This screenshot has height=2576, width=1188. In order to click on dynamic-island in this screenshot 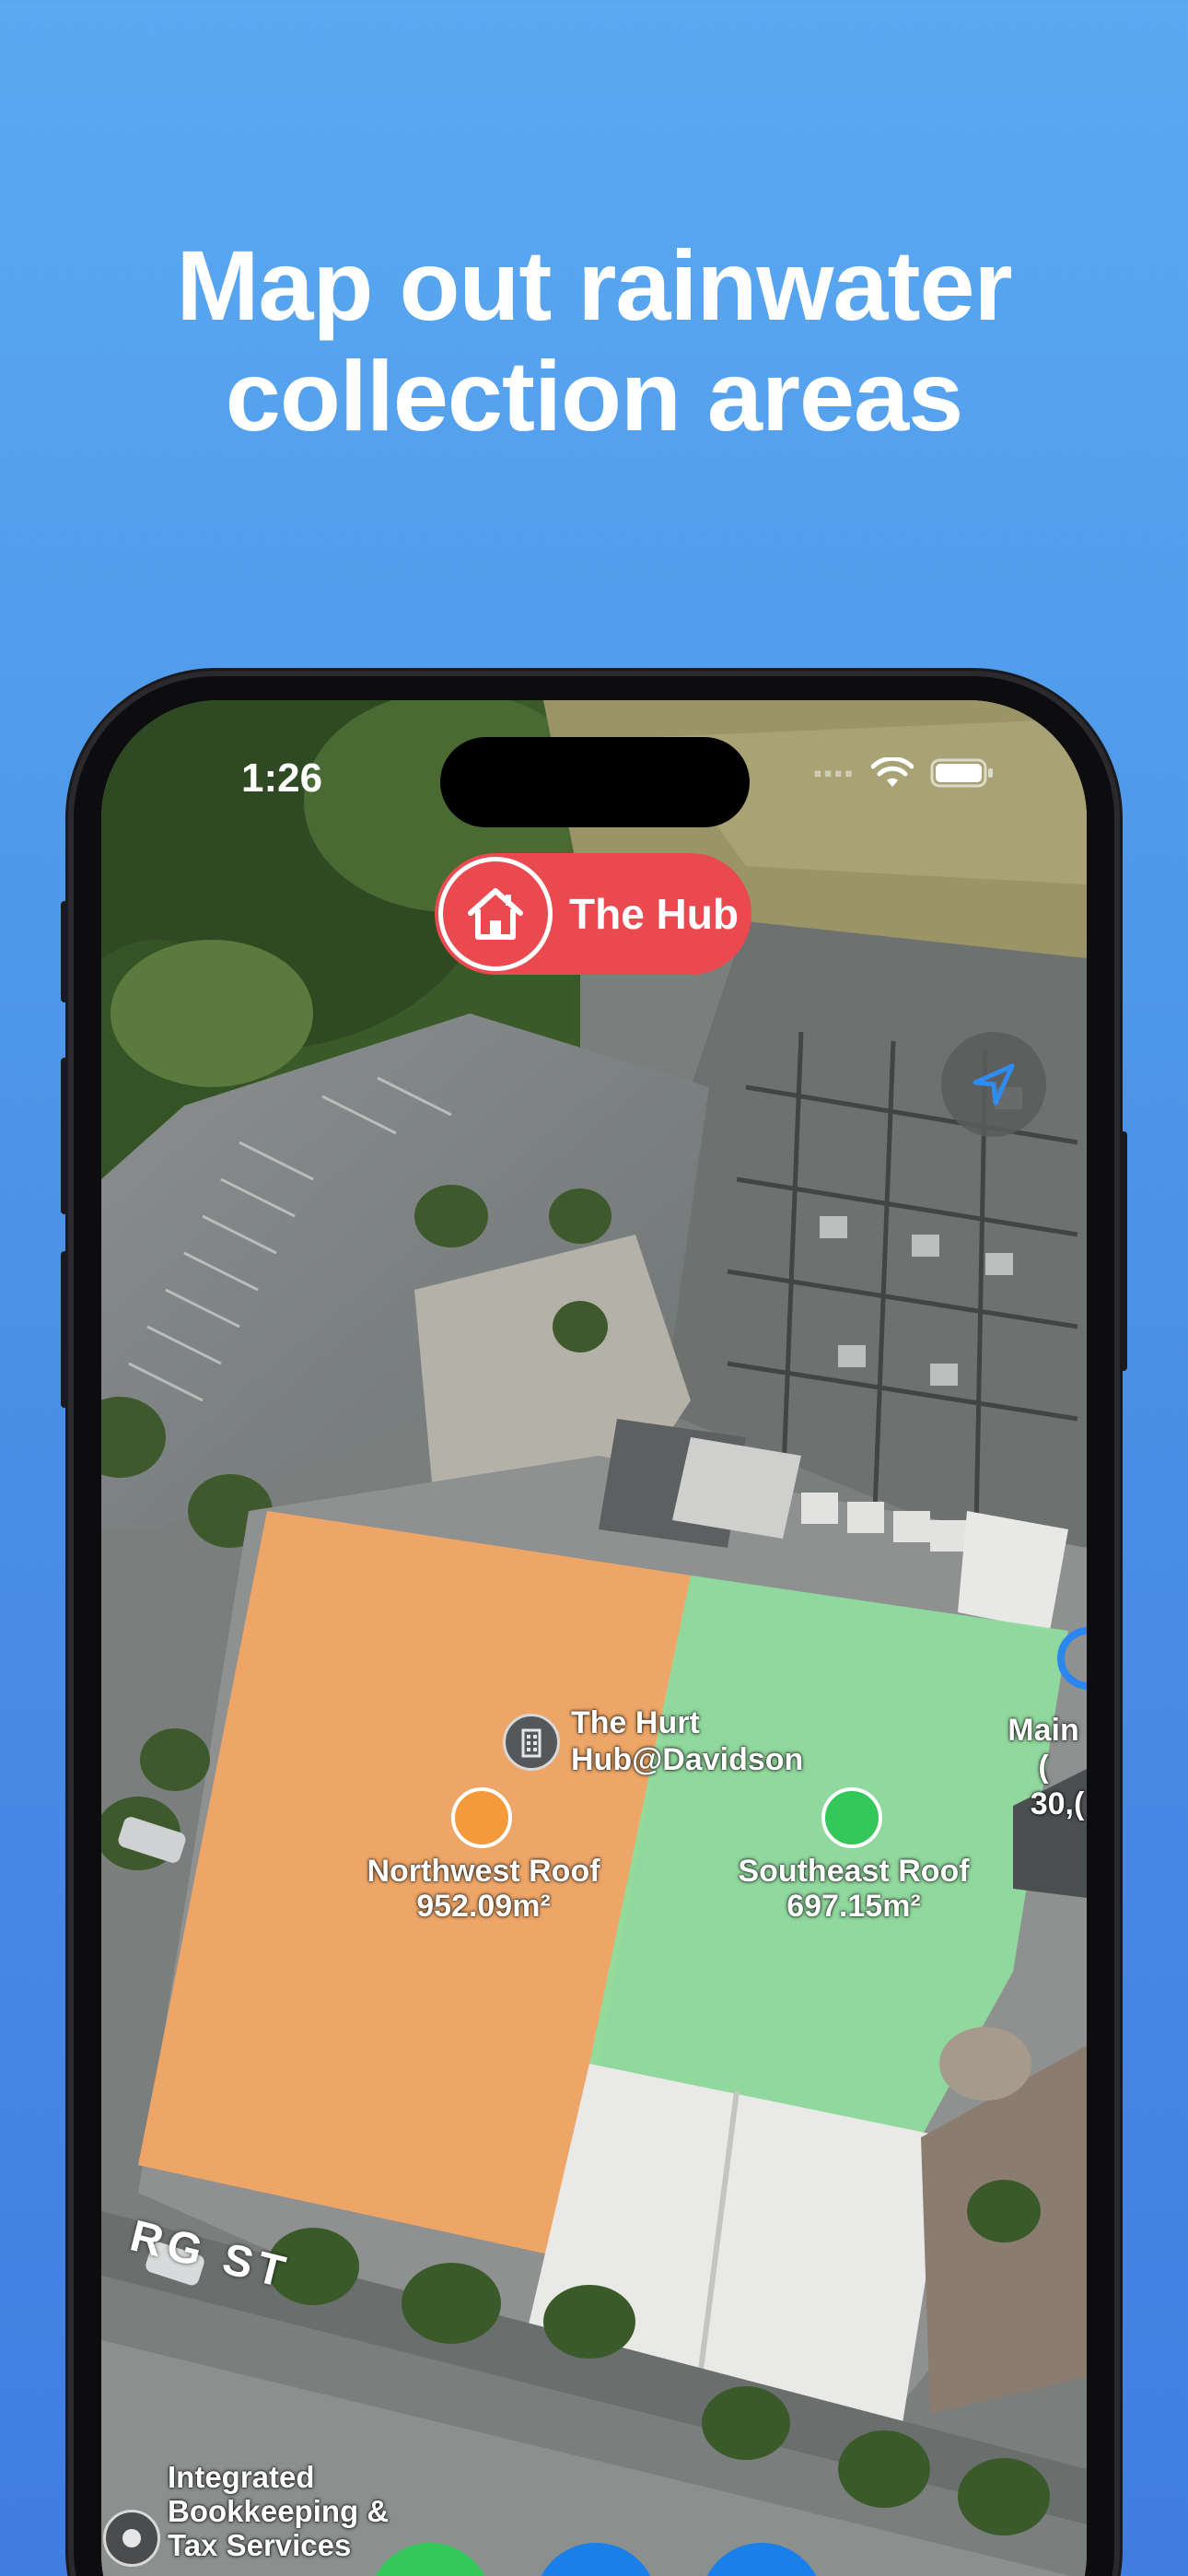, I will do `click(595, 782)`.